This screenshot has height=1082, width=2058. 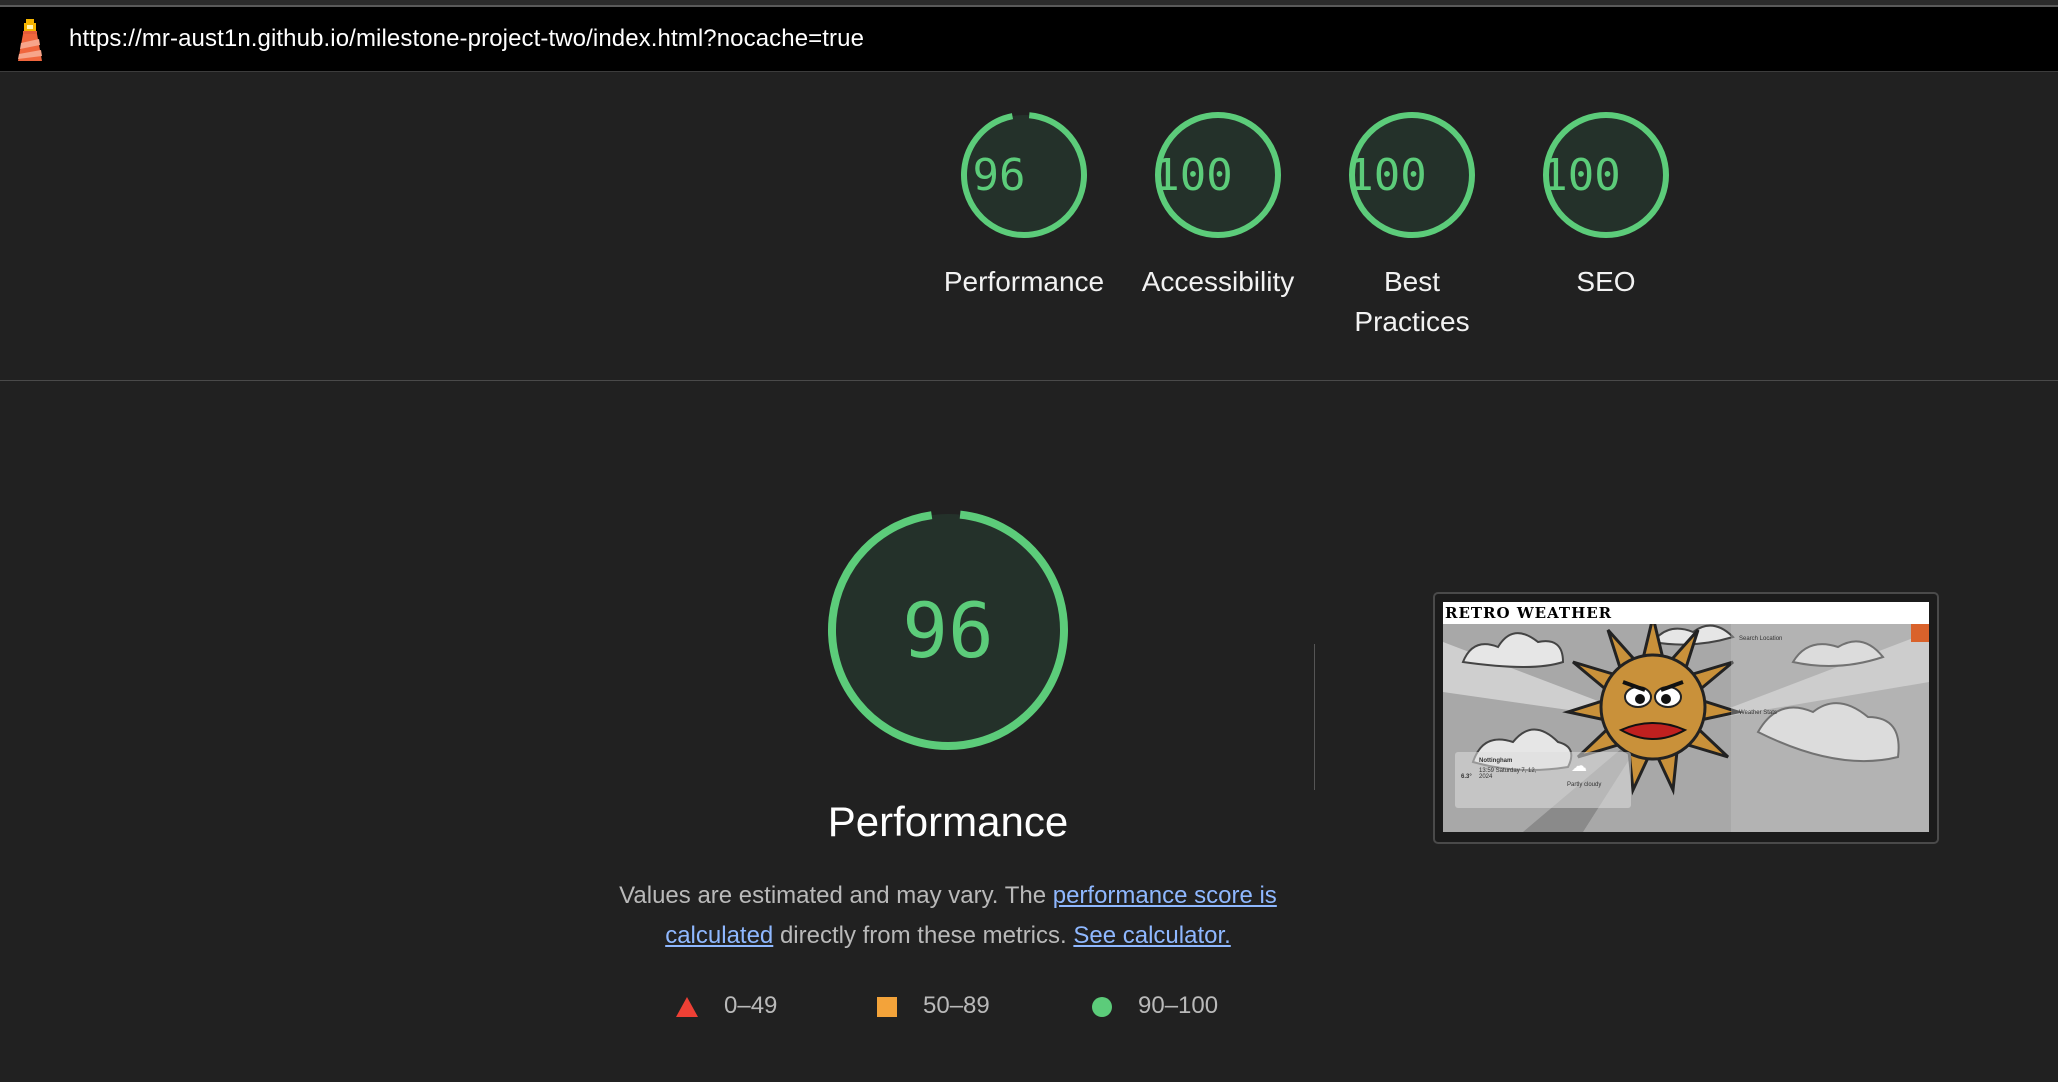 What do you see at coordinates (1218, 206) in the screenshot?
I see `gauge-accessibility: 100 Accessibility` at bounding box center [1218, 206].